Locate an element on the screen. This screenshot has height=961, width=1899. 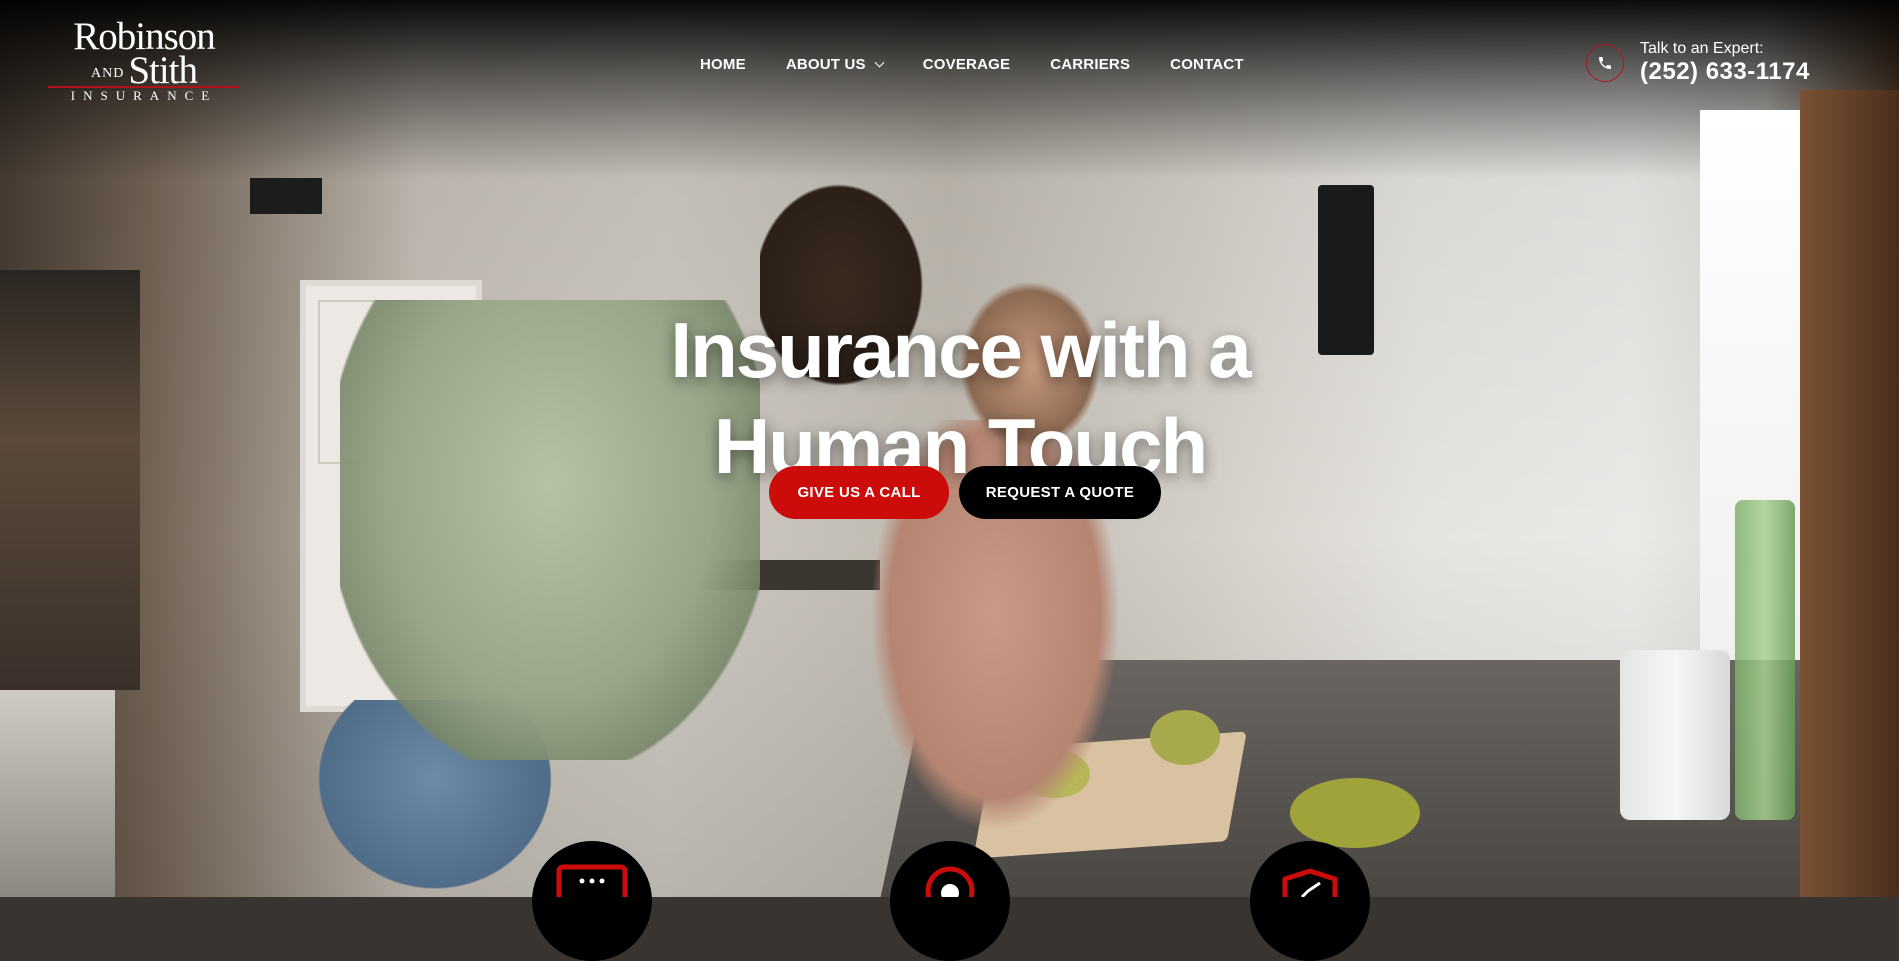
location-pin-icon is located at coordinates (950, 881).